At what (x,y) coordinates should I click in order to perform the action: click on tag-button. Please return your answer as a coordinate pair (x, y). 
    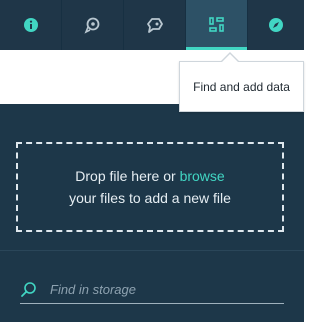
    Looking at the image, I should click on (155, 25).